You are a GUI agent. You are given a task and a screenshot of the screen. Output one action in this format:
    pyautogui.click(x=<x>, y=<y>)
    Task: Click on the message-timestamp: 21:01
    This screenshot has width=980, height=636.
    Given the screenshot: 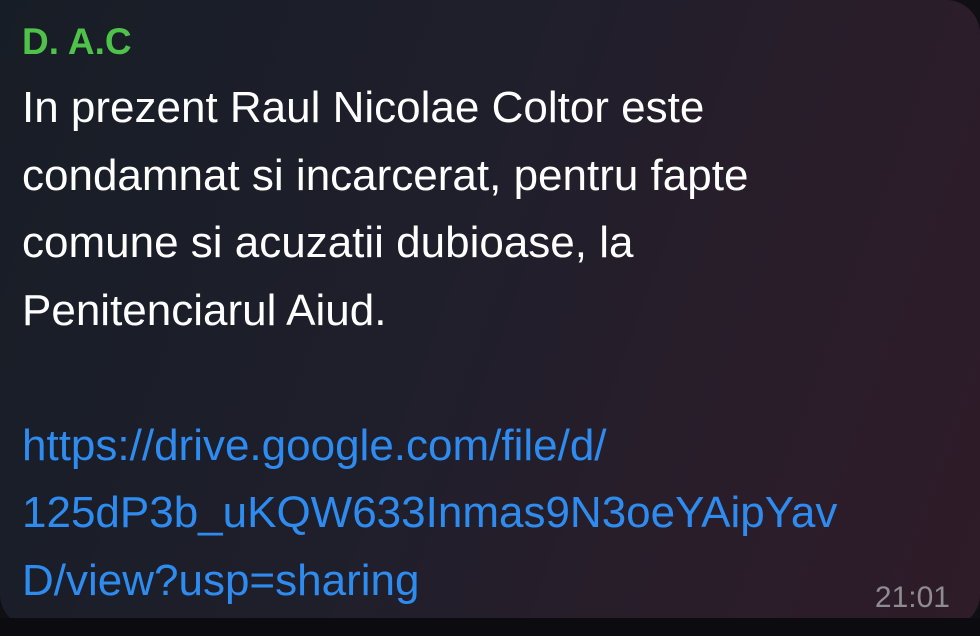 What is the action you would take?
    pyautogui.click(x=912, y=597)
    